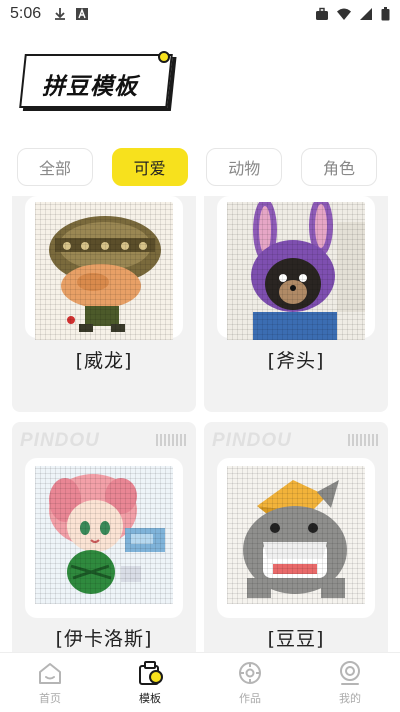  What do you see at coordinates (90, 87) in the screenshot?
I see `page-title: 拼豆模板` at bounding box center [90, 87].